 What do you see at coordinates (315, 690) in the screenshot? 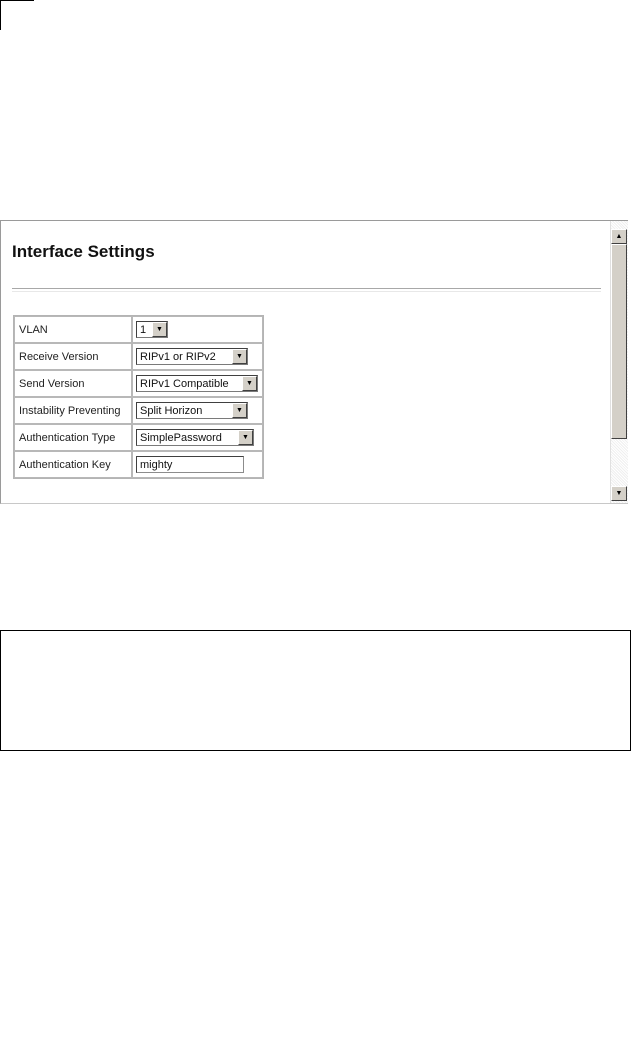
I see `empty-note-box` at bounding box center [315, 690].